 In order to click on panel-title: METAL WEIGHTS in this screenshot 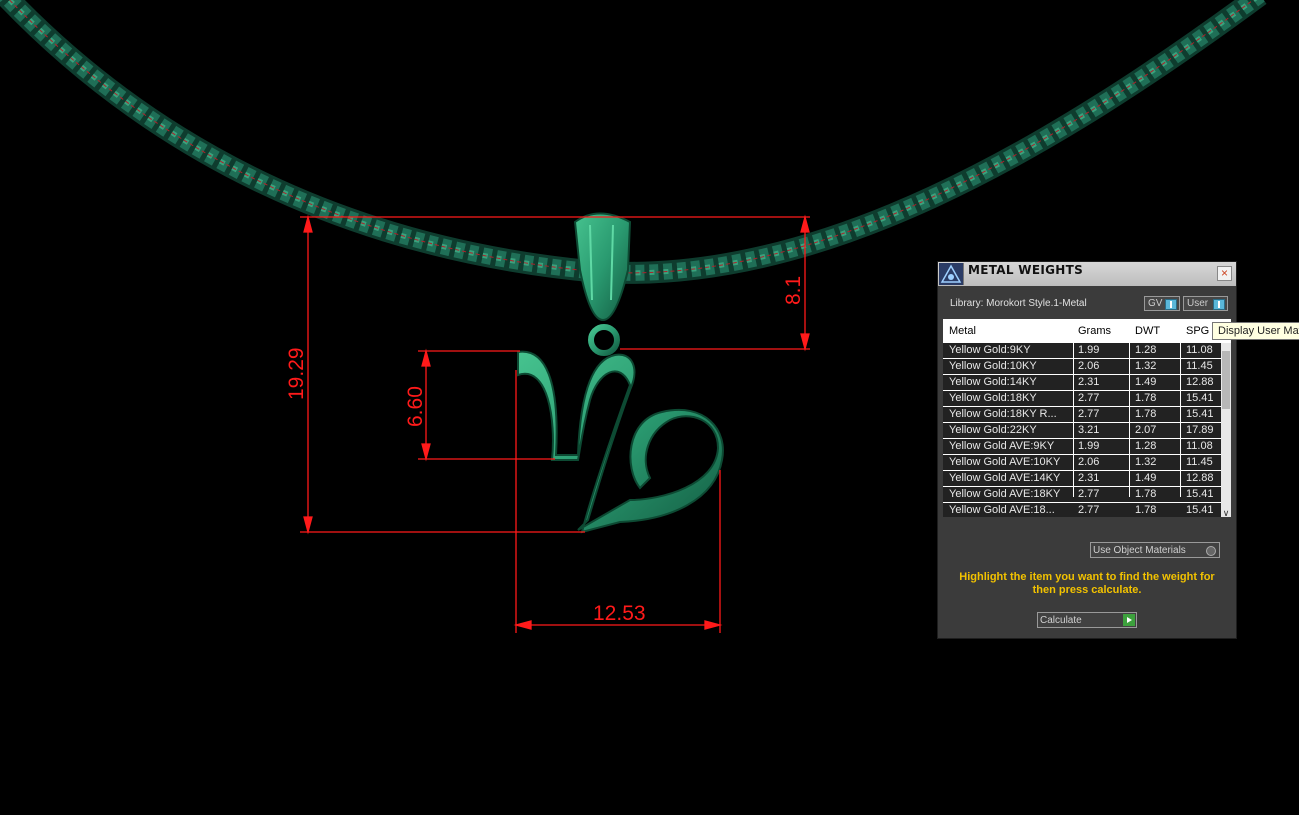, I will do `click(1026, 270)`.